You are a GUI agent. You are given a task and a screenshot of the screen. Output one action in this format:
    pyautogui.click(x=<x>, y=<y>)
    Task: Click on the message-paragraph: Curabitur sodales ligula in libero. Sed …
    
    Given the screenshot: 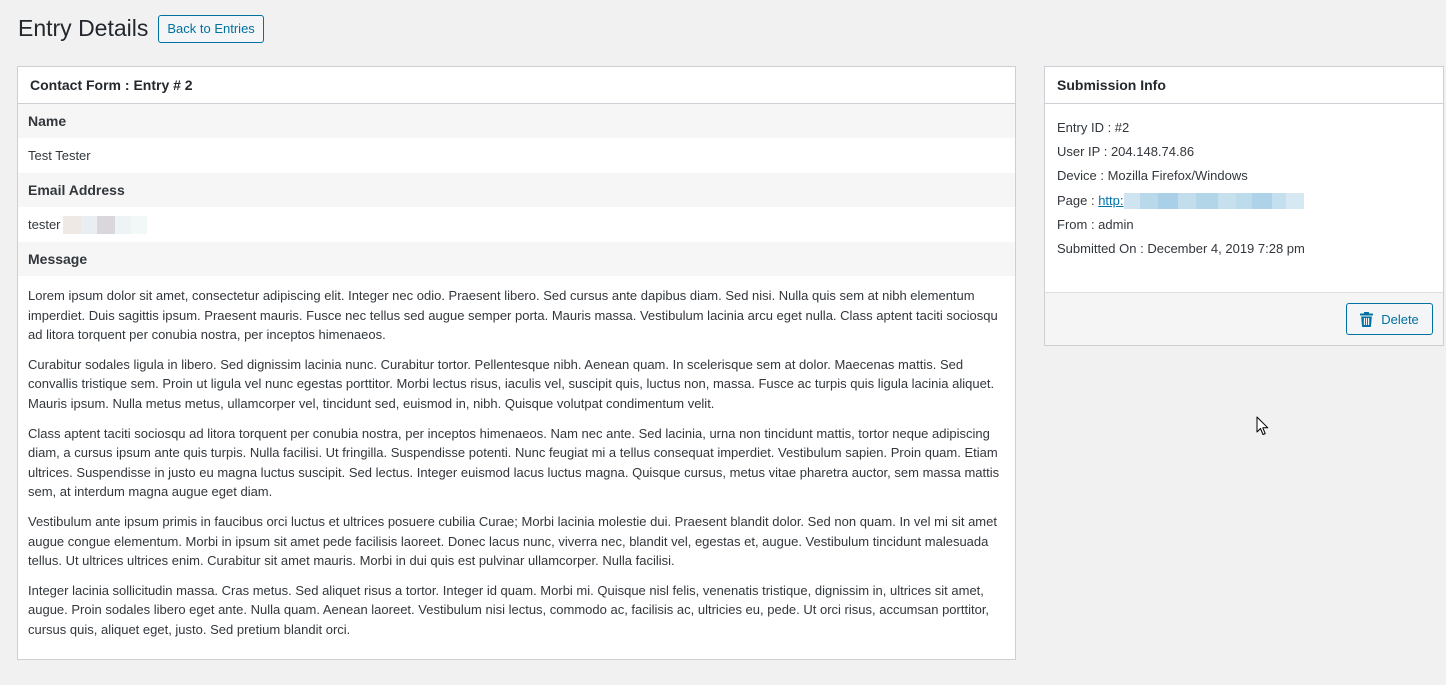 What is the action you would take?
    pyautogui.click(x=511, y=383)
    